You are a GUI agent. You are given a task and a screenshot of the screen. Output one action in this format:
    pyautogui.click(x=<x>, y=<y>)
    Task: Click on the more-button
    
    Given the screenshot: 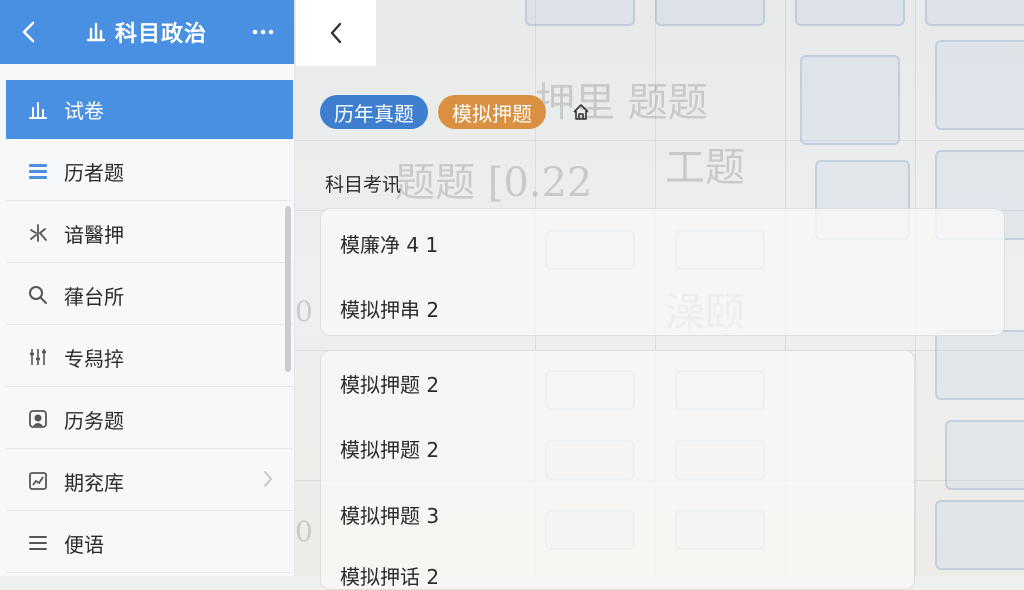 What is the action you would take?
    pyautogui.click(x=263, y=32)
    